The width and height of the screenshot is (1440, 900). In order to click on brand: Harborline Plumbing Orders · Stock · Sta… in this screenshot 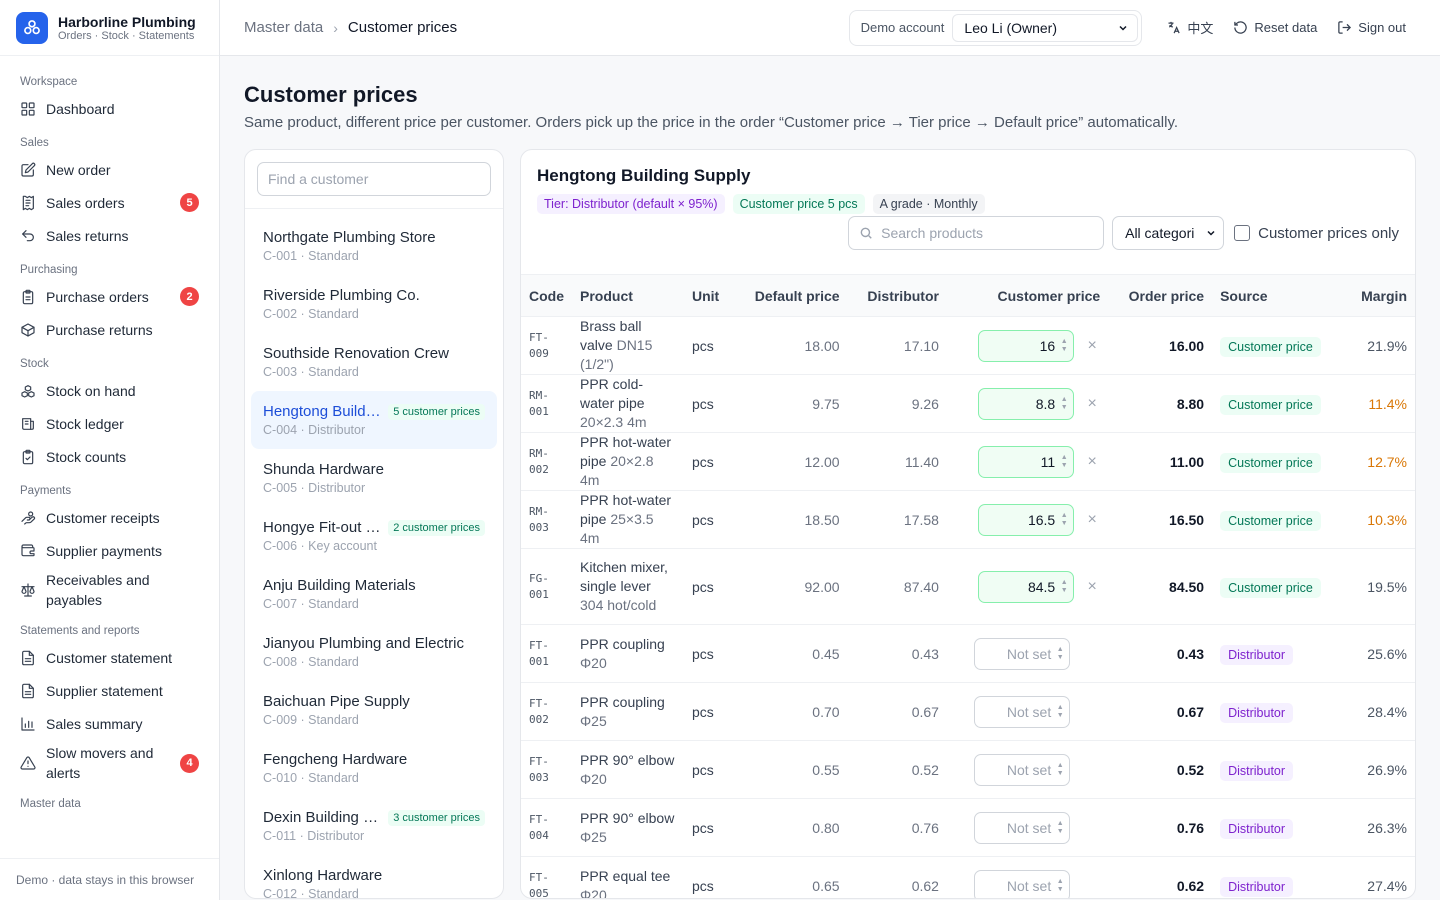, I will do `click(109, 28)`.